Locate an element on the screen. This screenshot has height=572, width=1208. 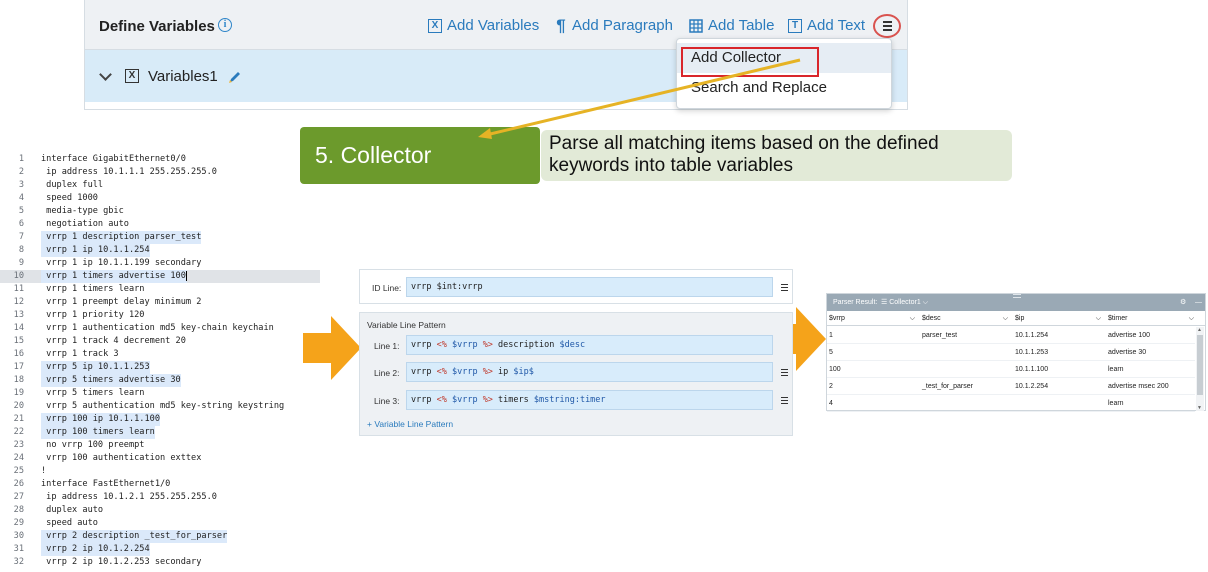
code-line: 26 interface FastEthernet1/0 is located at coordinates (92, 484).